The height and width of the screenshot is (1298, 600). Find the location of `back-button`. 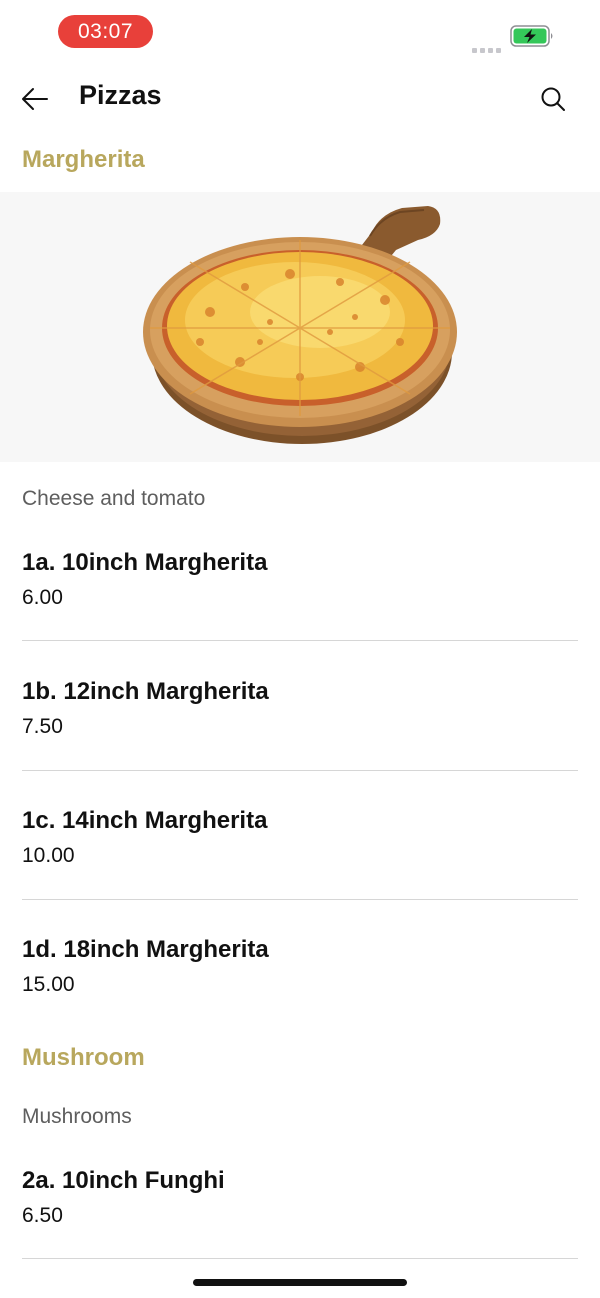

back-button is located at coordinates (35, 99).